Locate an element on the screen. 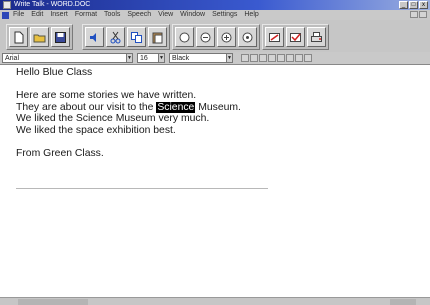  font-dropdown-arrow-icon: ▼ is located at coordinates (129, 58).